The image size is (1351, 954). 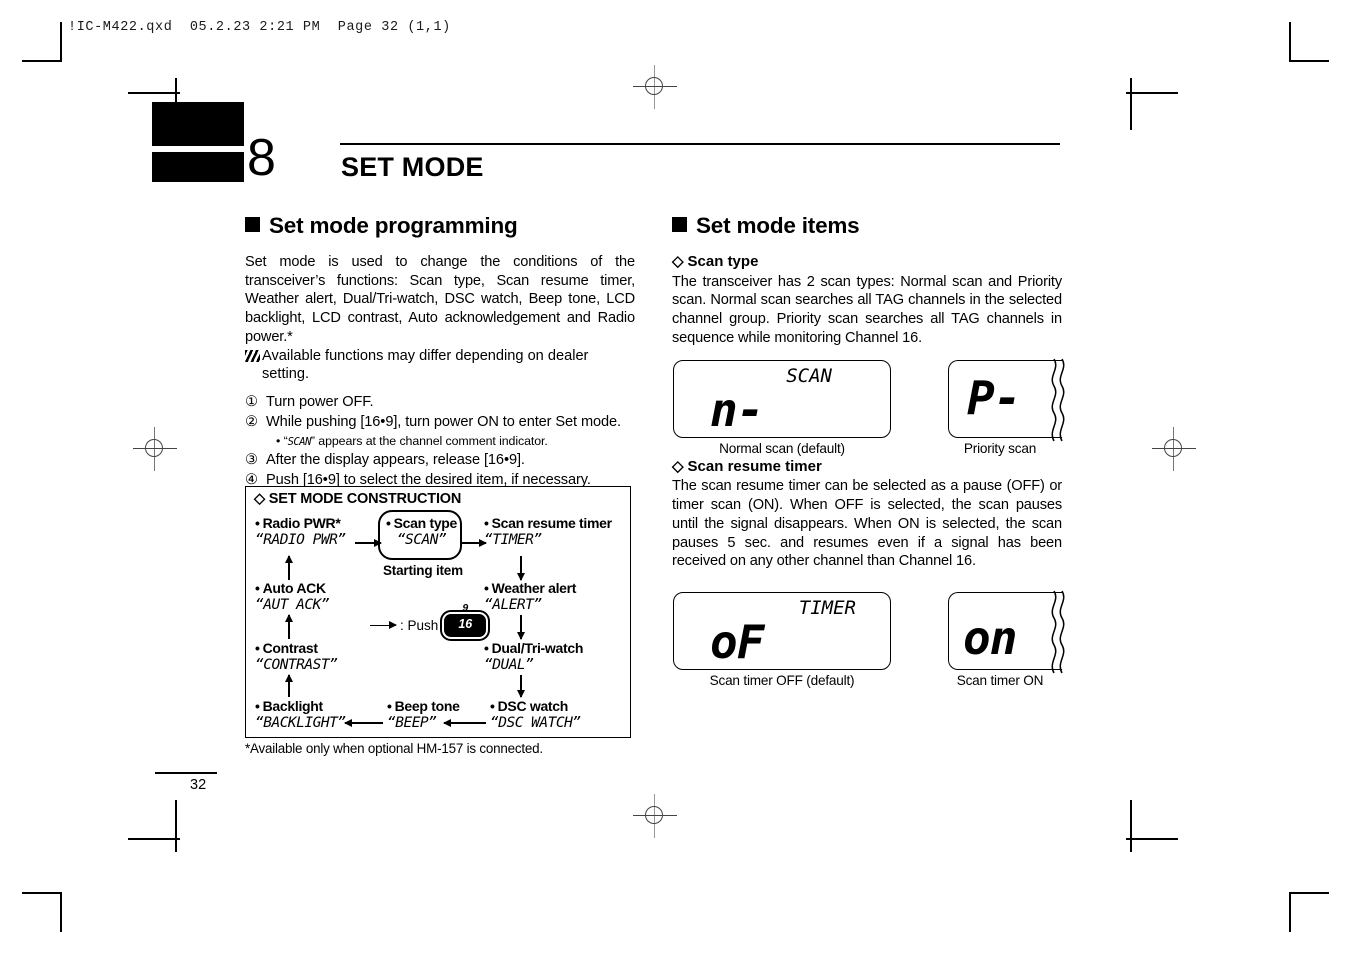 I want to click on trim-mark-right-top, so click(x=1131, y=104).